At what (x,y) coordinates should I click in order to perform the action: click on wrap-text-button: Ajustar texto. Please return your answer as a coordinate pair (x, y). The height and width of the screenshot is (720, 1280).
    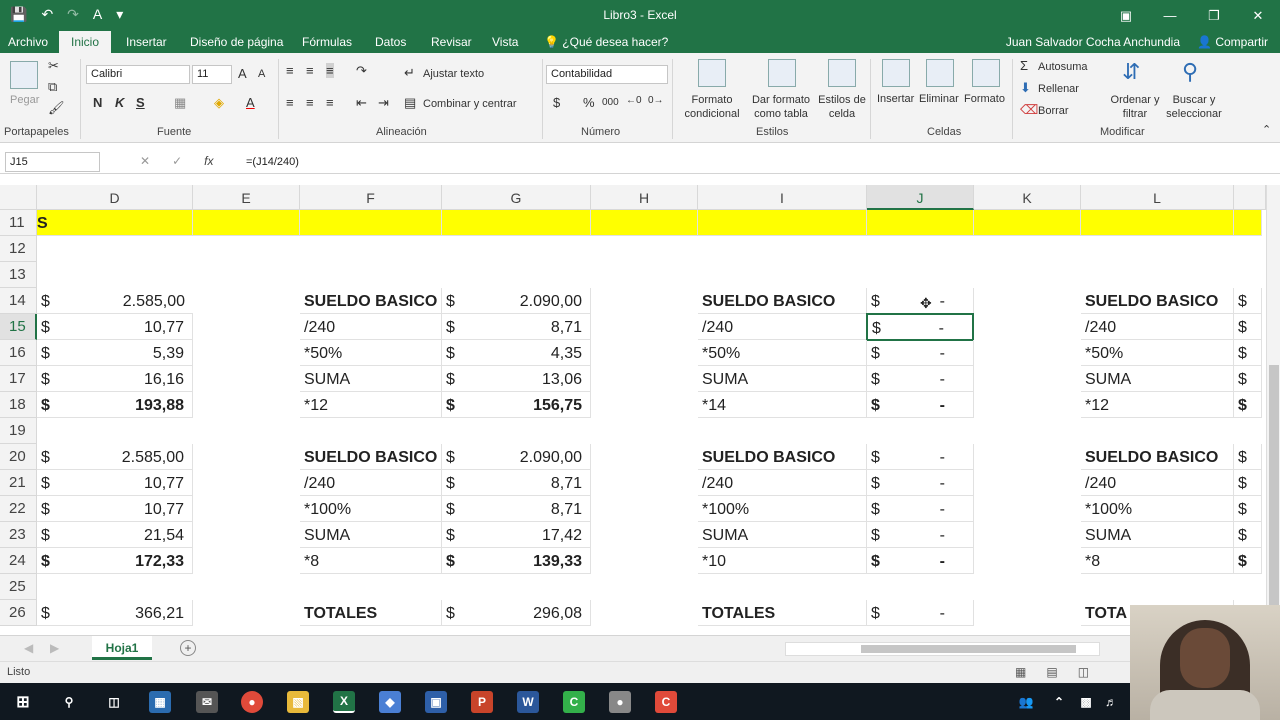
    Looking at the image, I should click on (453, 74).